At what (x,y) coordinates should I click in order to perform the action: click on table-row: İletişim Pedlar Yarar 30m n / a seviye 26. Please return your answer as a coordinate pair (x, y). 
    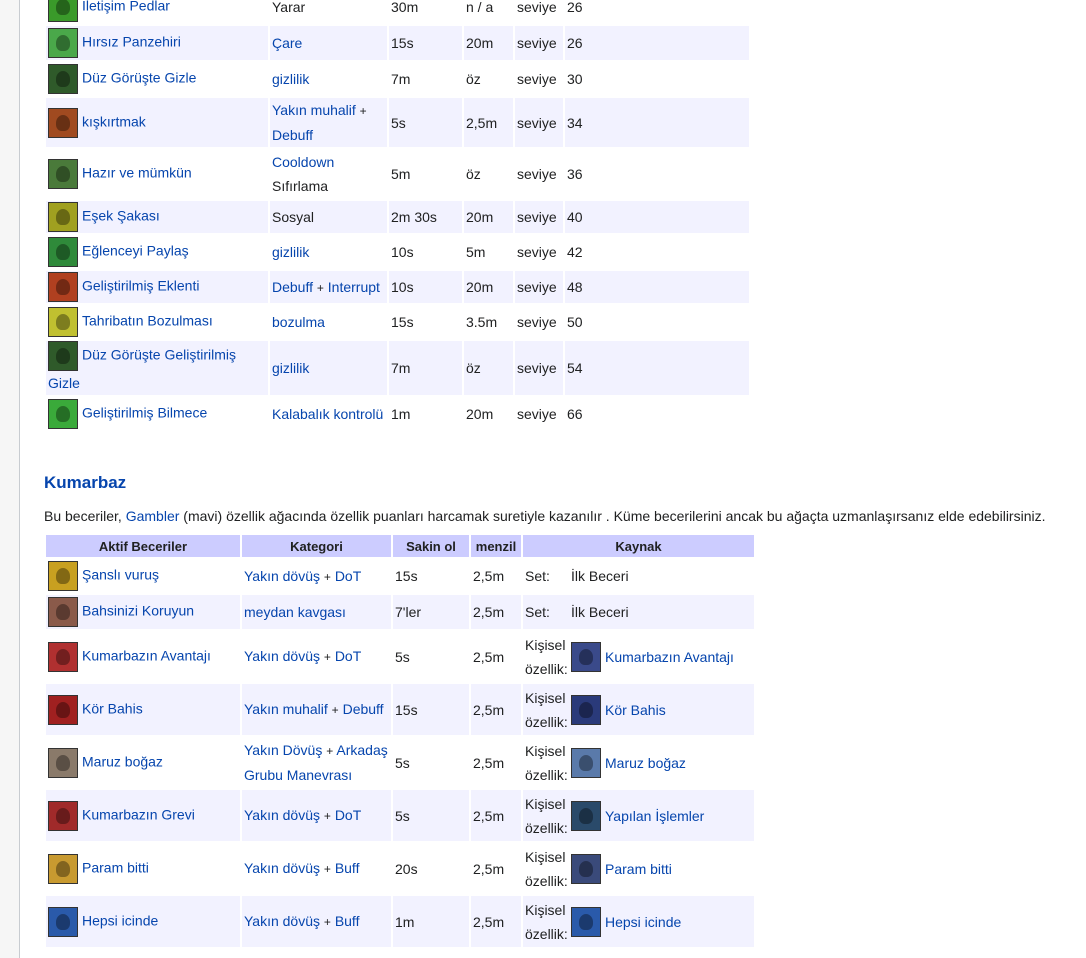
    Looking at the image, I should click on (397, 12).